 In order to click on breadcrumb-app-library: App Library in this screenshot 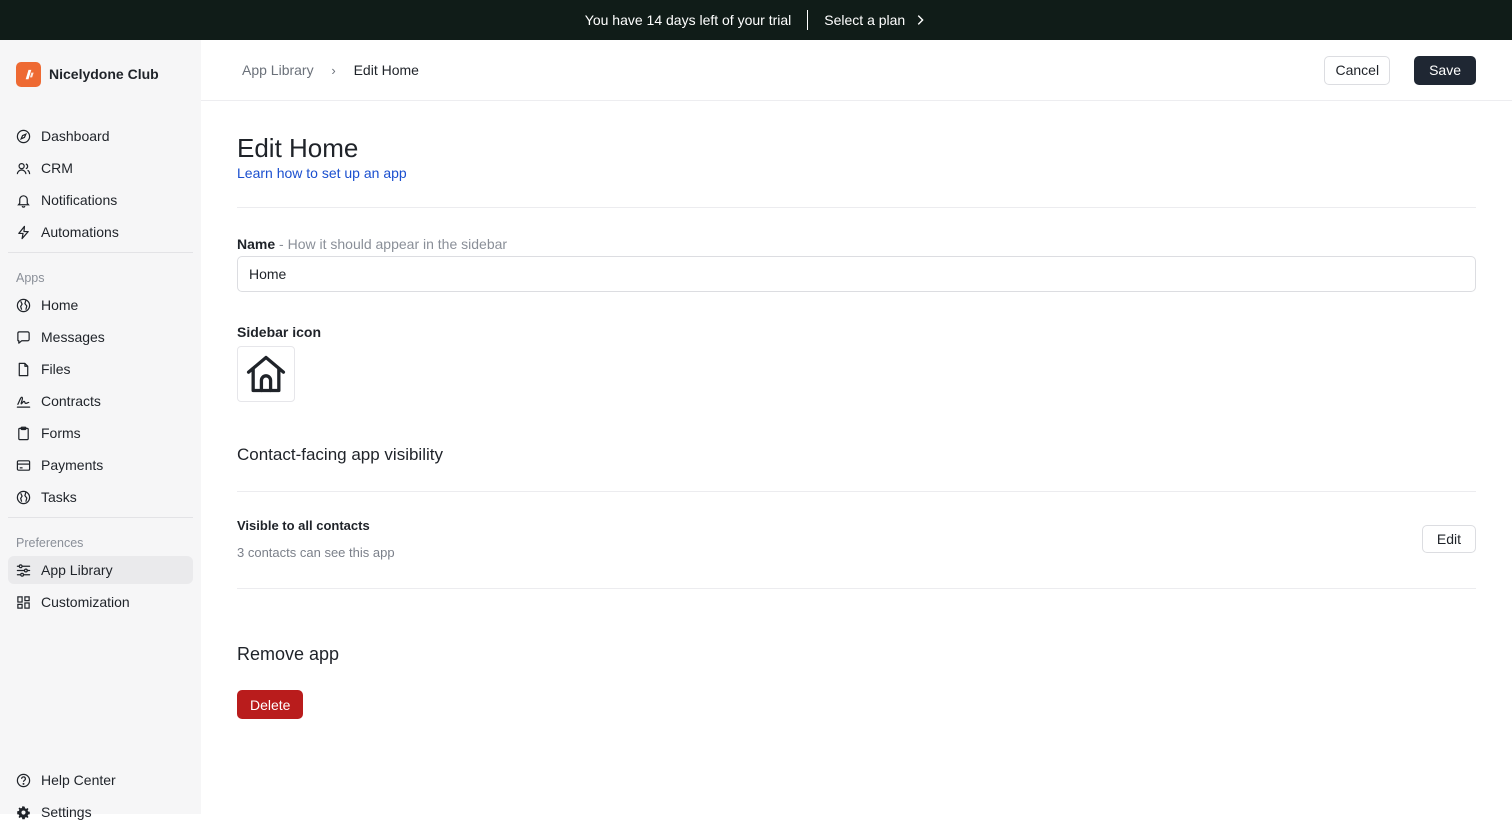, I will do `click(278, 70)`.